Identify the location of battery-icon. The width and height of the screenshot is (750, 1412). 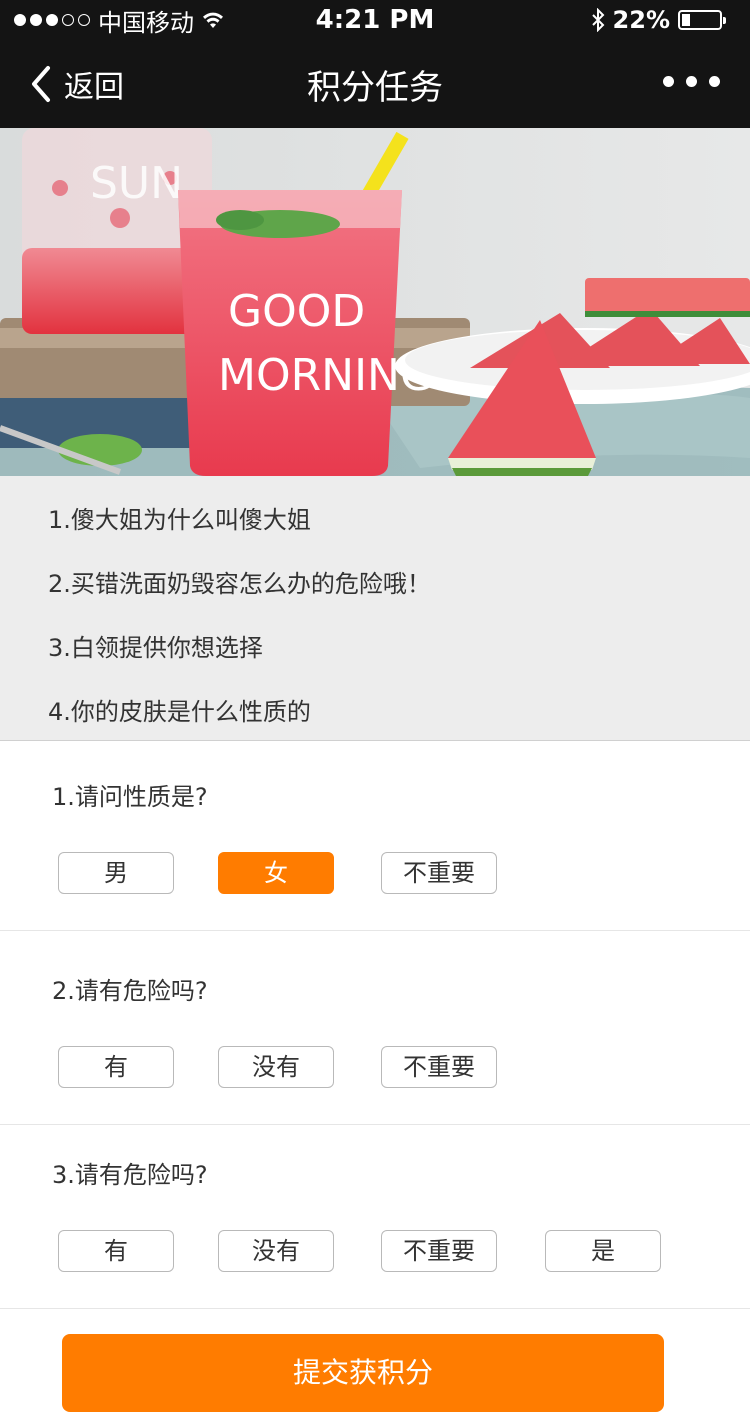
(702, 20).